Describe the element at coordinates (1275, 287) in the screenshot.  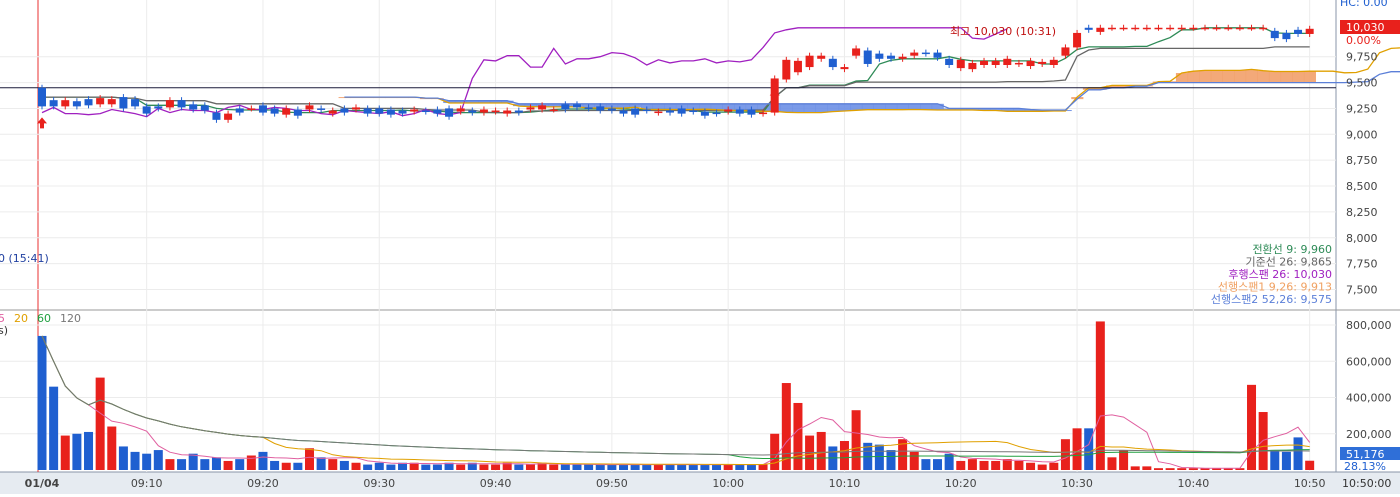
I see `legend-entry: 선행스팬1 9,26: 9,913` at that location.